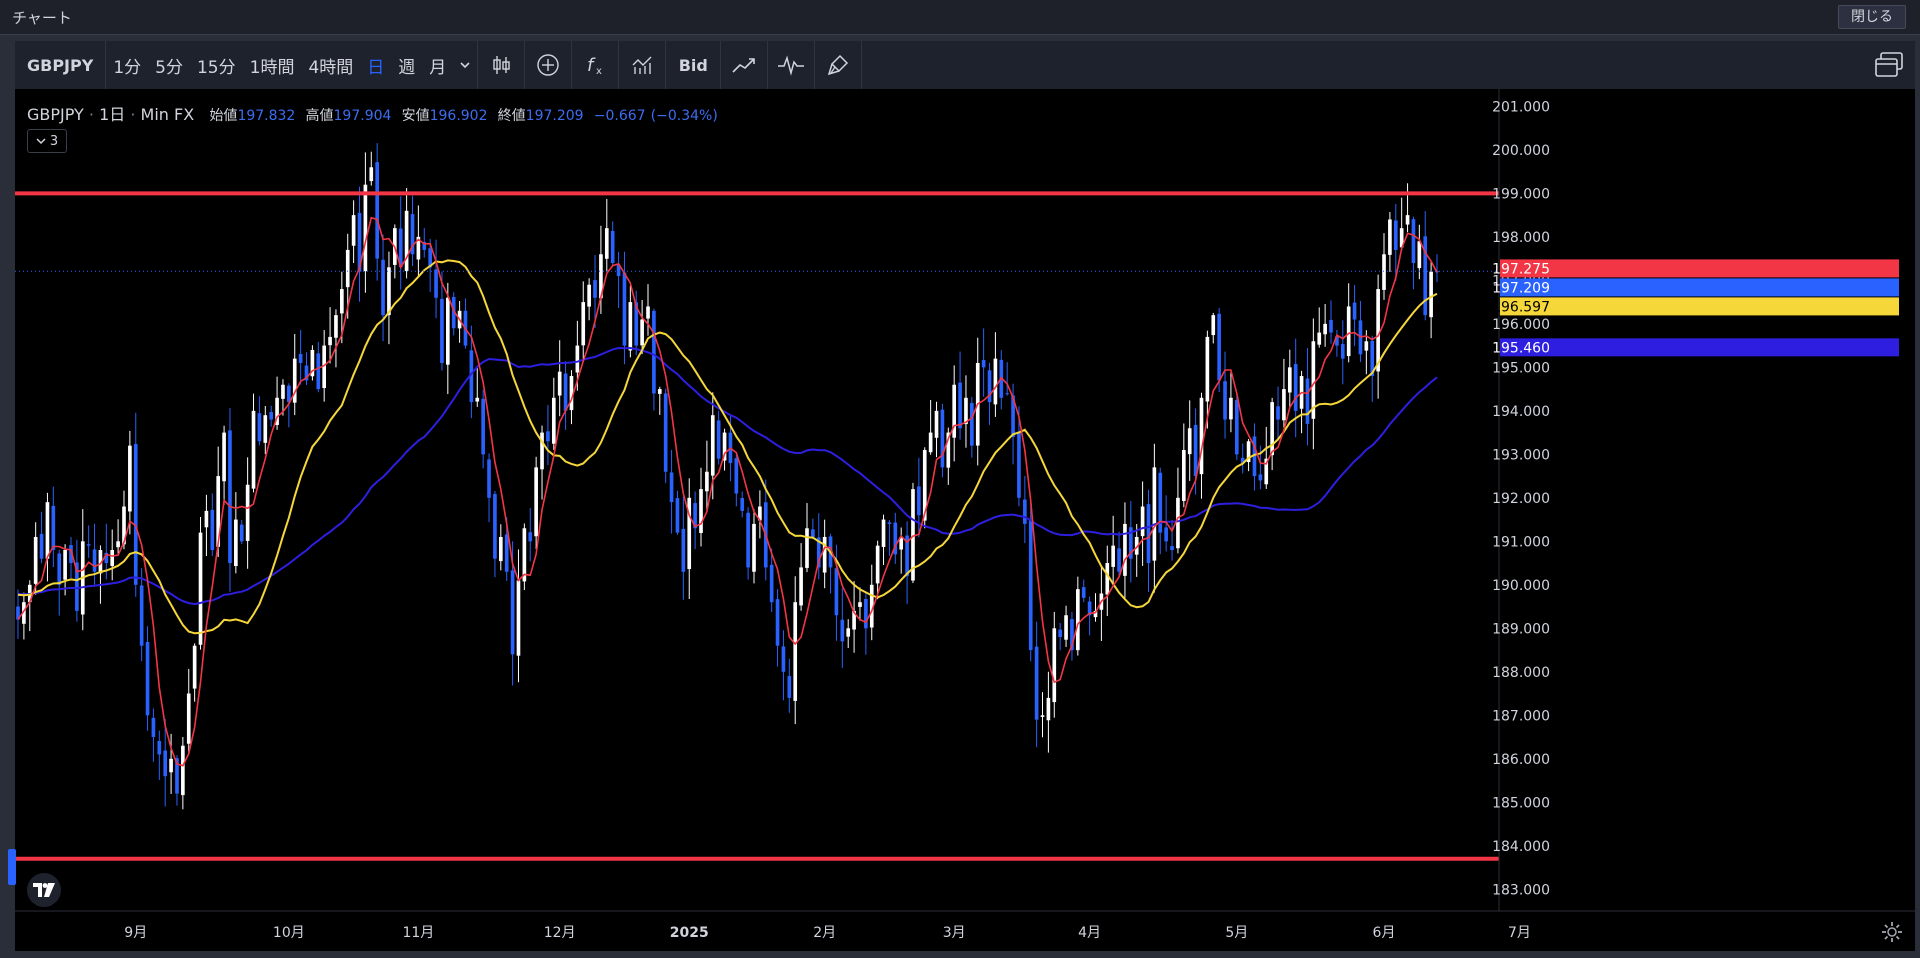 Image resolution: width=1920 pixels, height=958 pixels. I want to click on symbol-button: GBPJPY, so click(60, 65).